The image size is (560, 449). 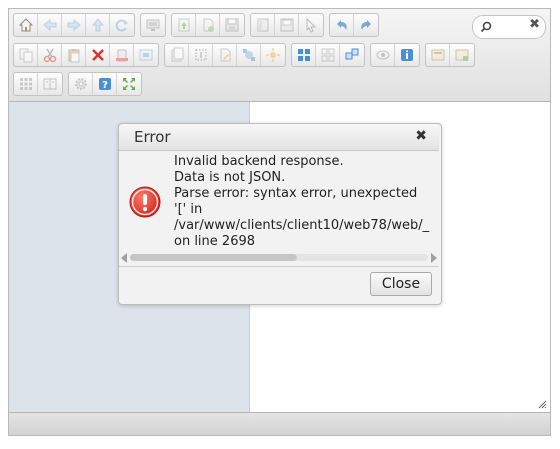 What do you see at coordinates (259, 161) in the screenshot?
I see `error-message-line: Invalid backend response.` at bounding box center [259, 161].